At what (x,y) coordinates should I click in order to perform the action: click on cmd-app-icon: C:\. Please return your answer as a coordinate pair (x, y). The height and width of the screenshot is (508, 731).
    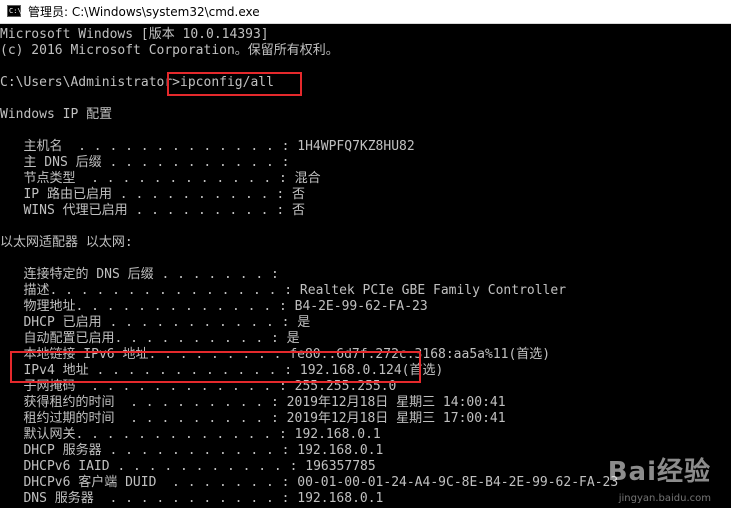
    Looking at the image, I should click on (14, 11).